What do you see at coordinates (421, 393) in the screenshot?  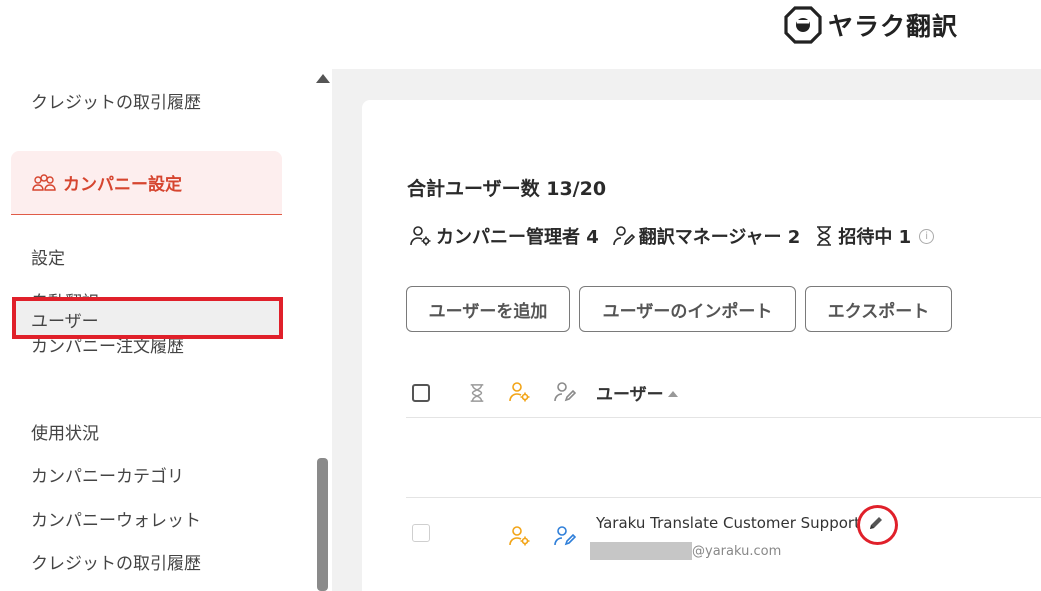 I see `select-all-checkbox` at bounding box center [421, 393].